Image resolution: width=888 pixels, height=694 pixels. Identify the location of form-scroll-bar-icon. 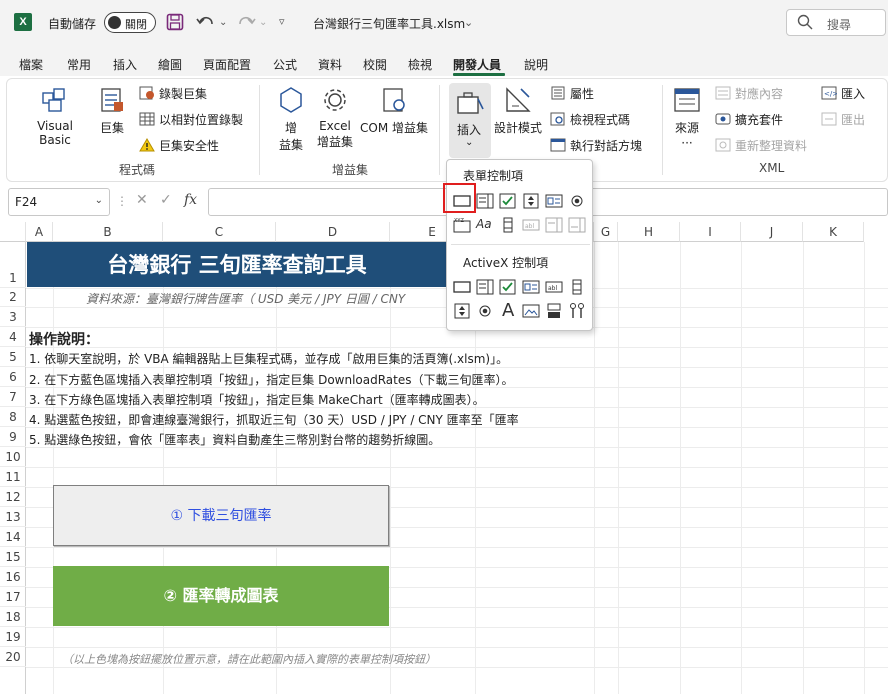
(508, 225).